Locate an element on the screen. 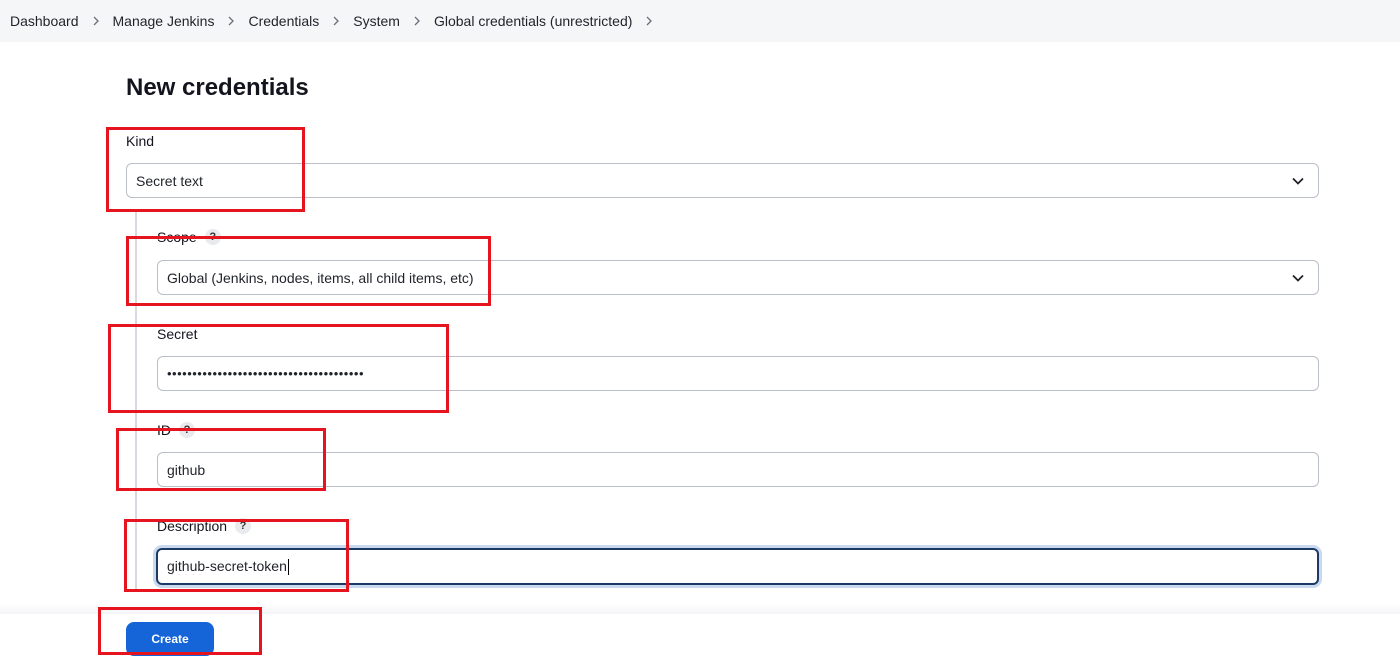  breadcrumb-credentials: Credentials is located at coordinates (283, 21).